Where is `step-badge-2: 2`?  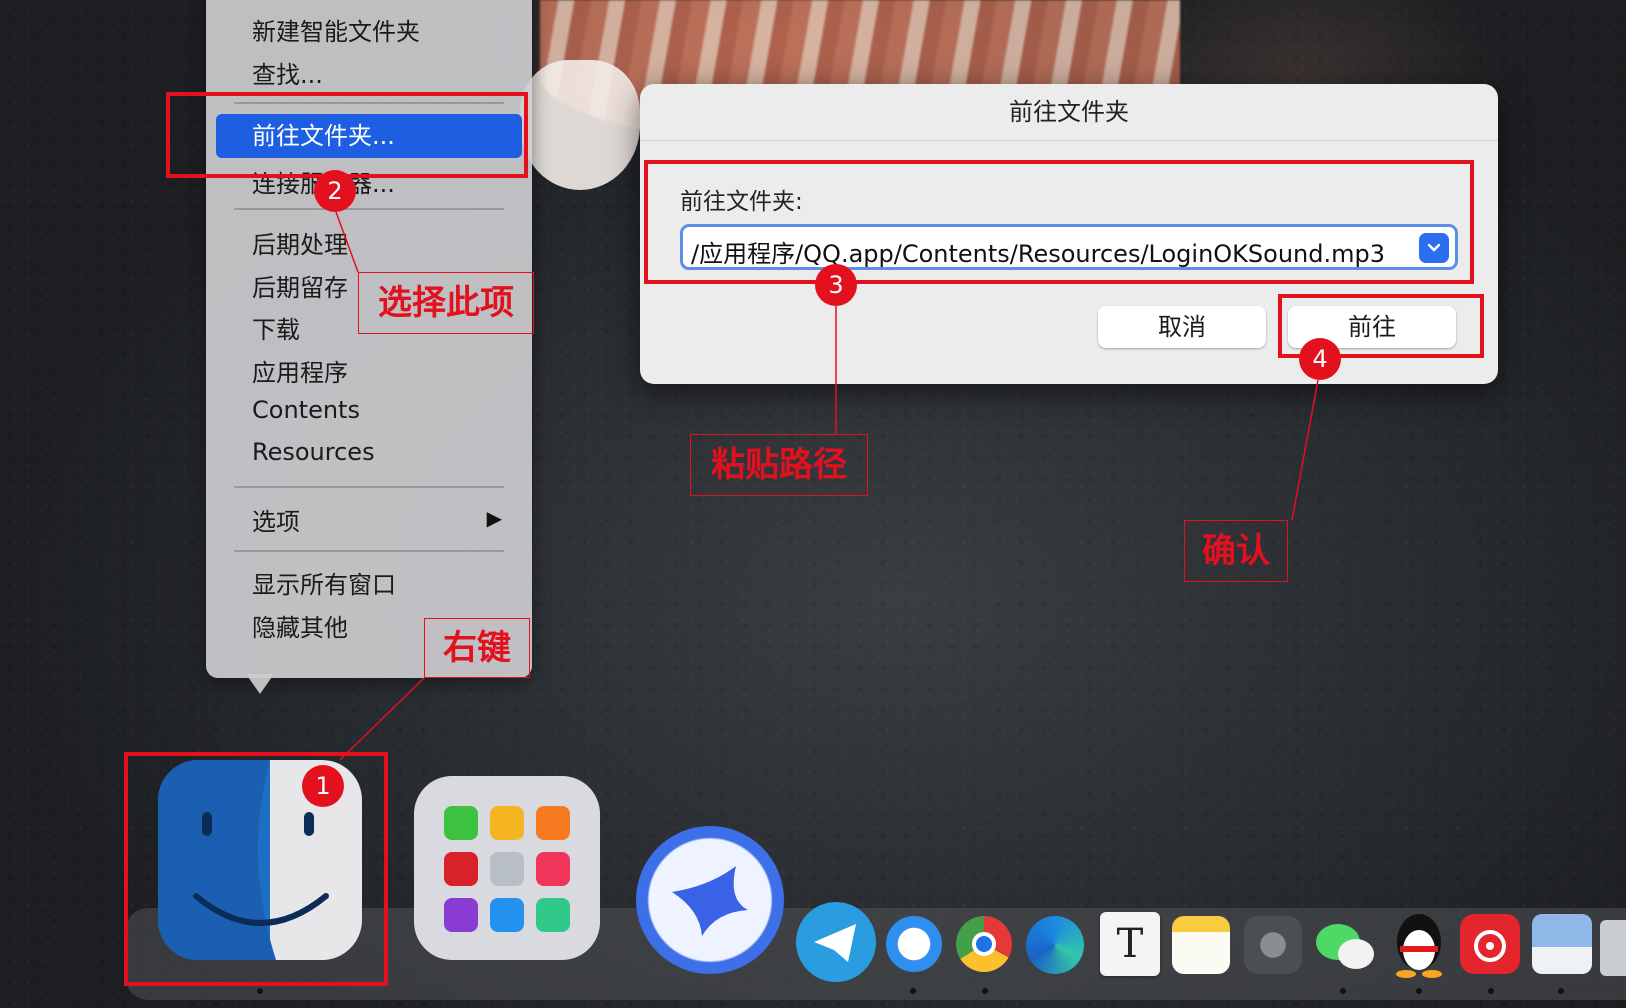
step-badge-2: 2 is located at coordinates (335, 191).